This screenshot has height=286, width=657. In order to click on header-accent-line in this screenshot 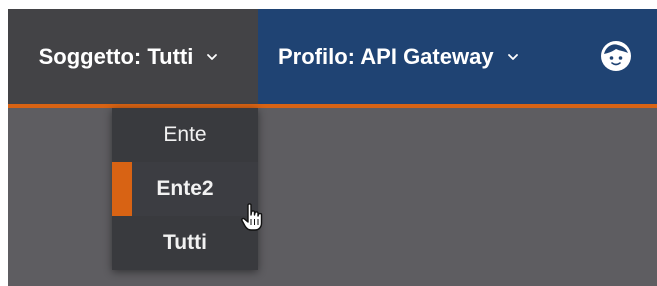, I will do `click(332, 106)`.